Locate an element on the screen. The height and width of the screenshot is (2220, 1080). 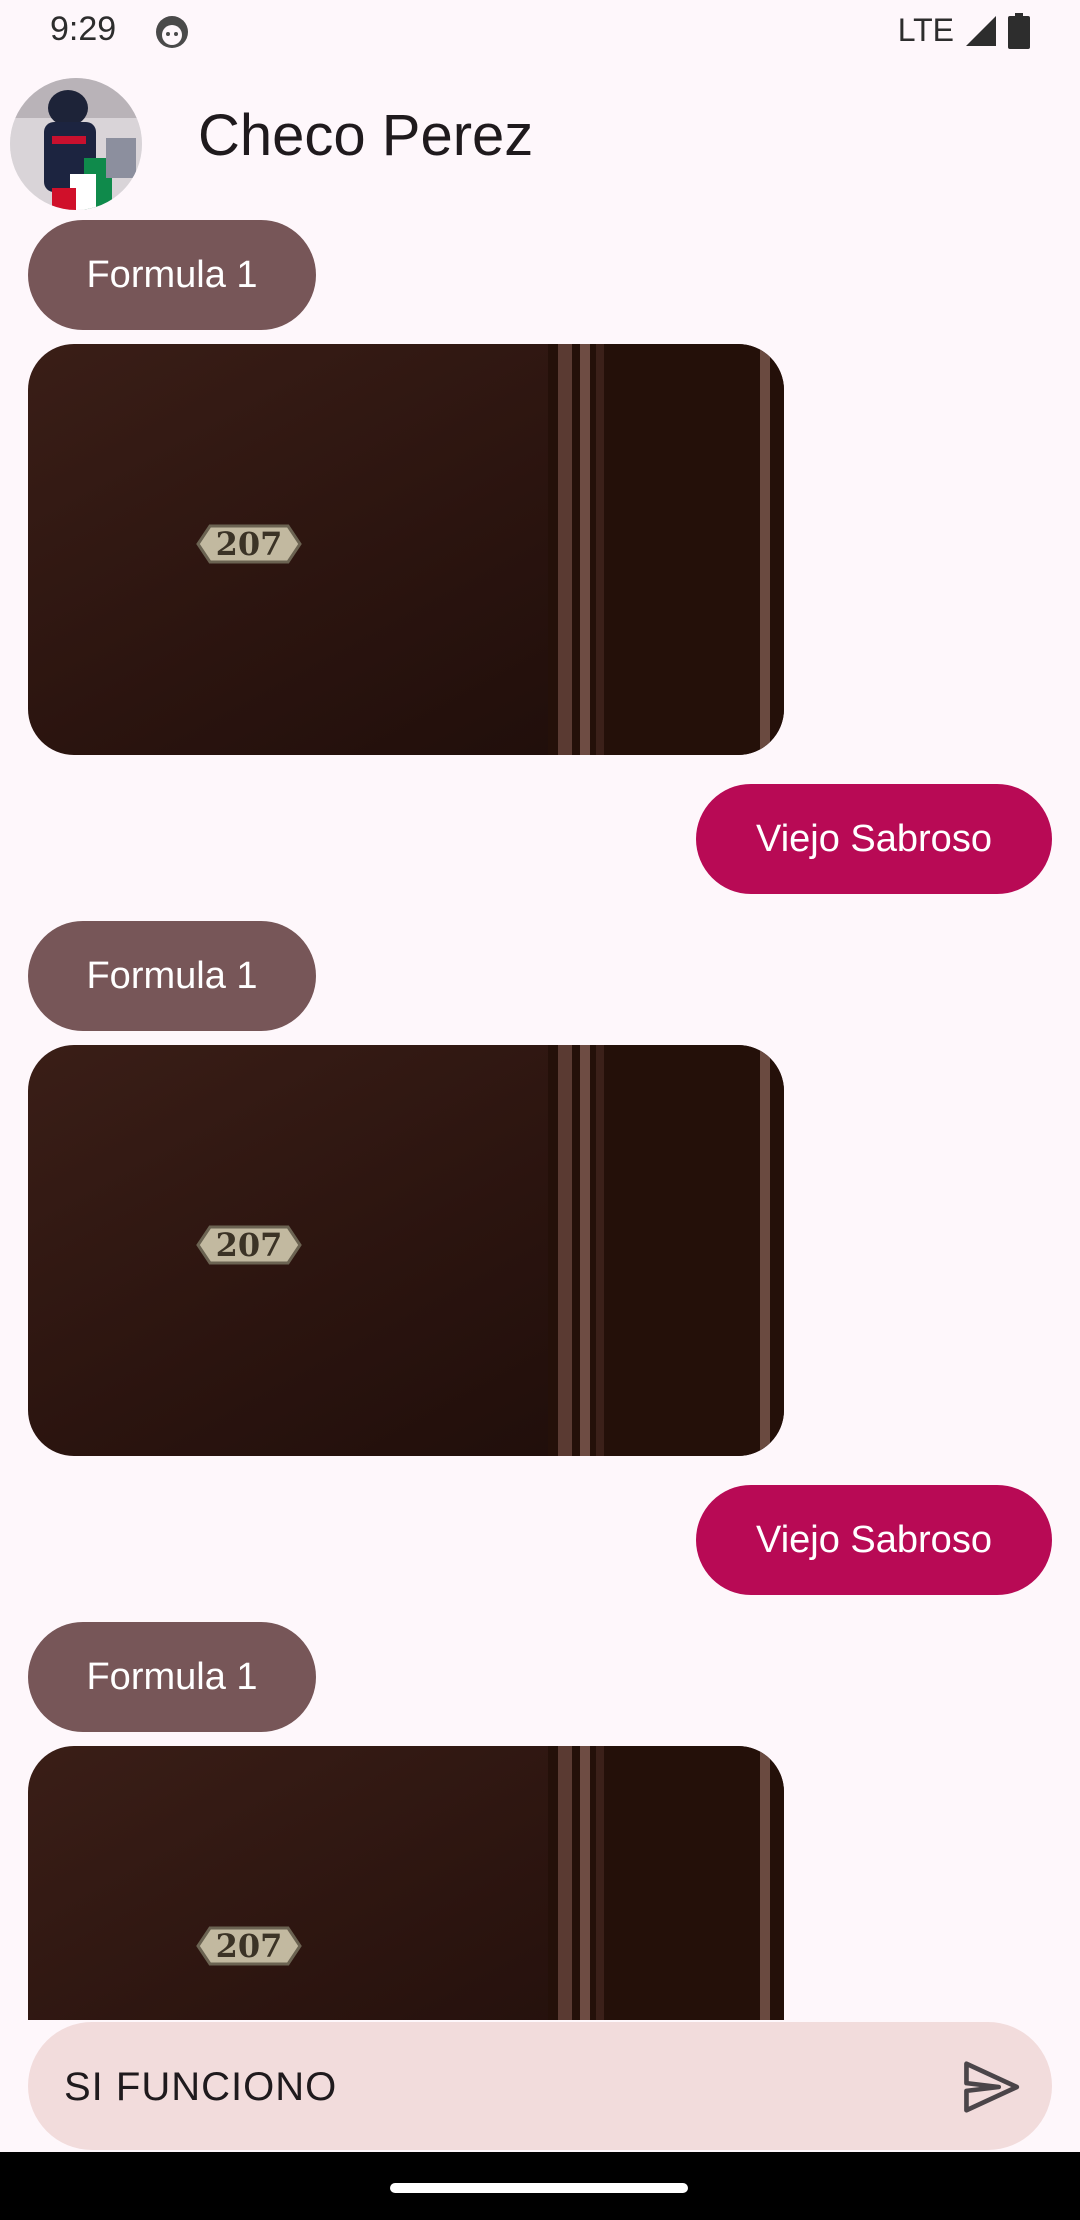
battery-icon is located at coordinates (1019, 30).